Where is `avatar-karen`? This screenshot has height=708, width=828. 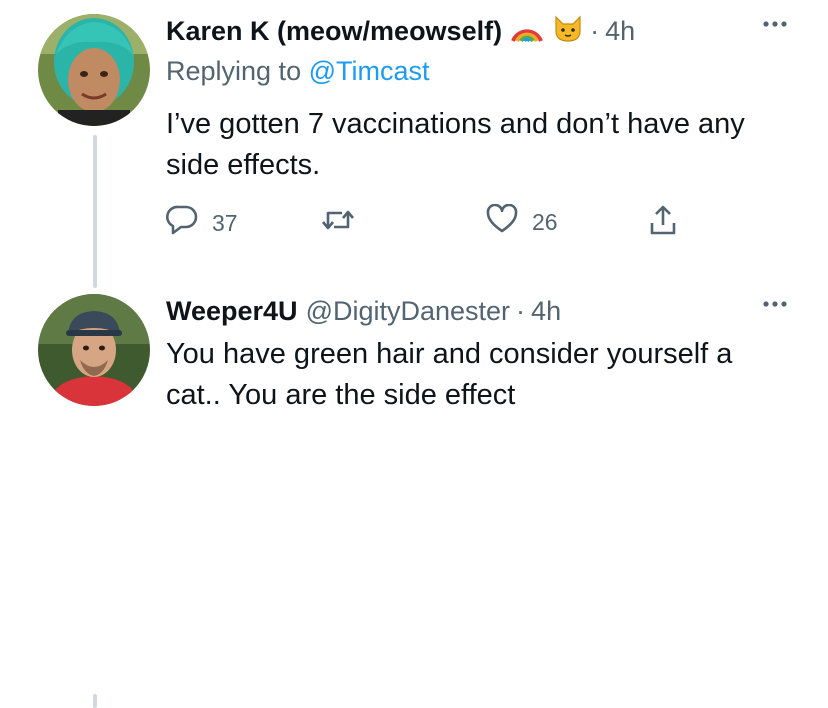
avatar-karen is located at coordinates (94, 70).